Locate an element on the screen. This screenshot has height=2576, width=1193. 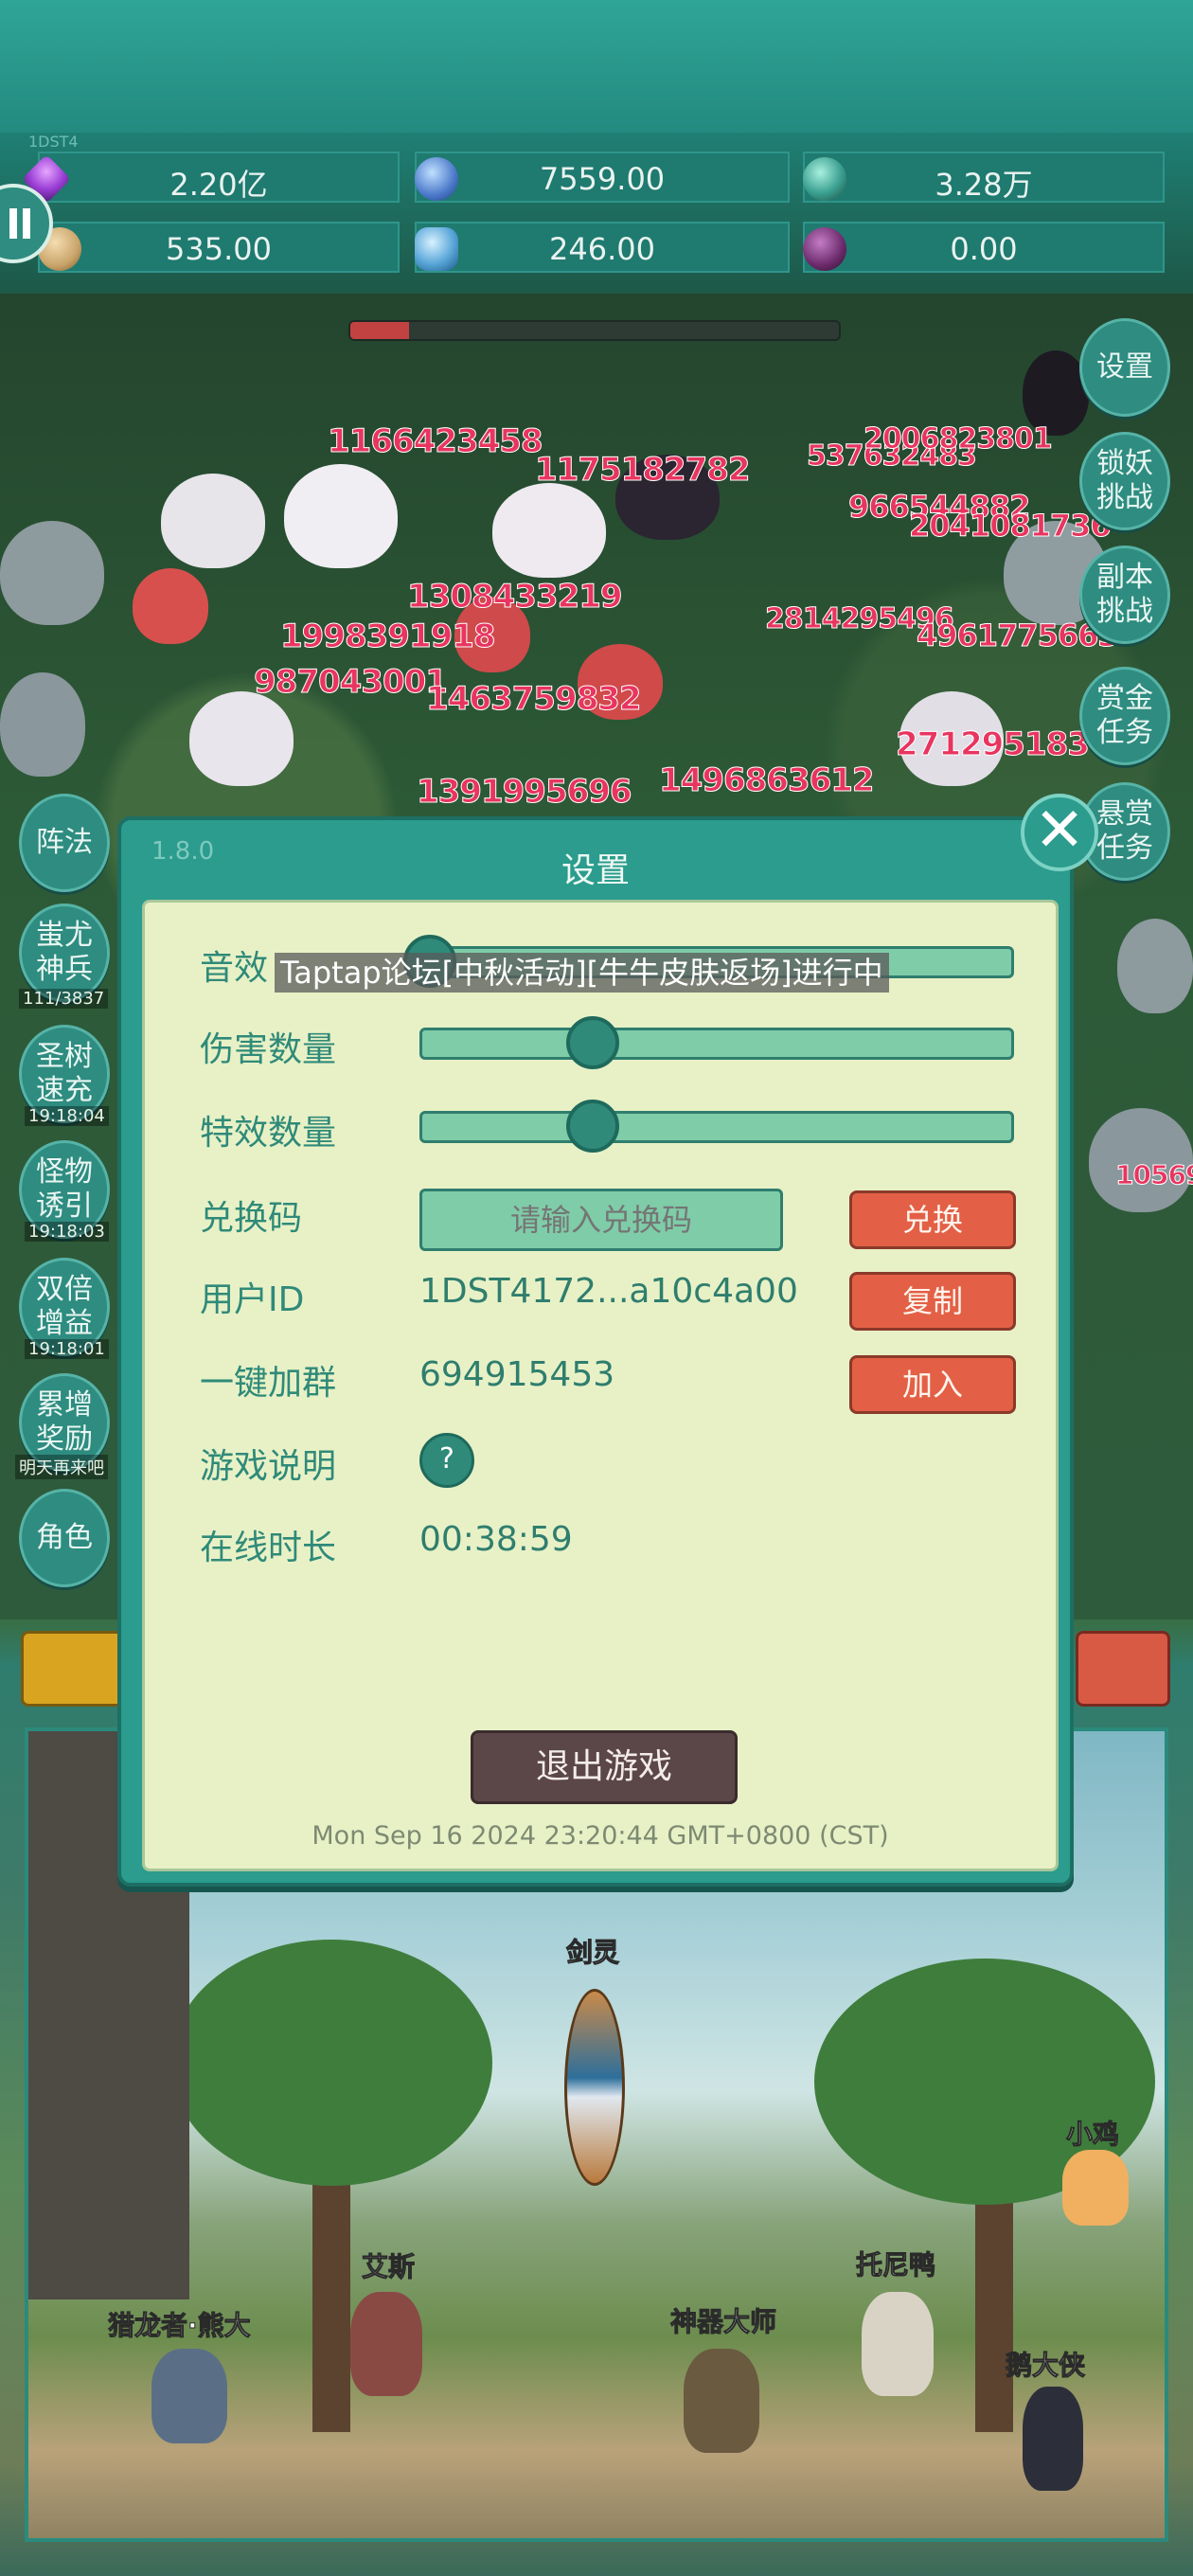
character-name: 猎龙者·熊大 is located at coordinates (180, 2326).